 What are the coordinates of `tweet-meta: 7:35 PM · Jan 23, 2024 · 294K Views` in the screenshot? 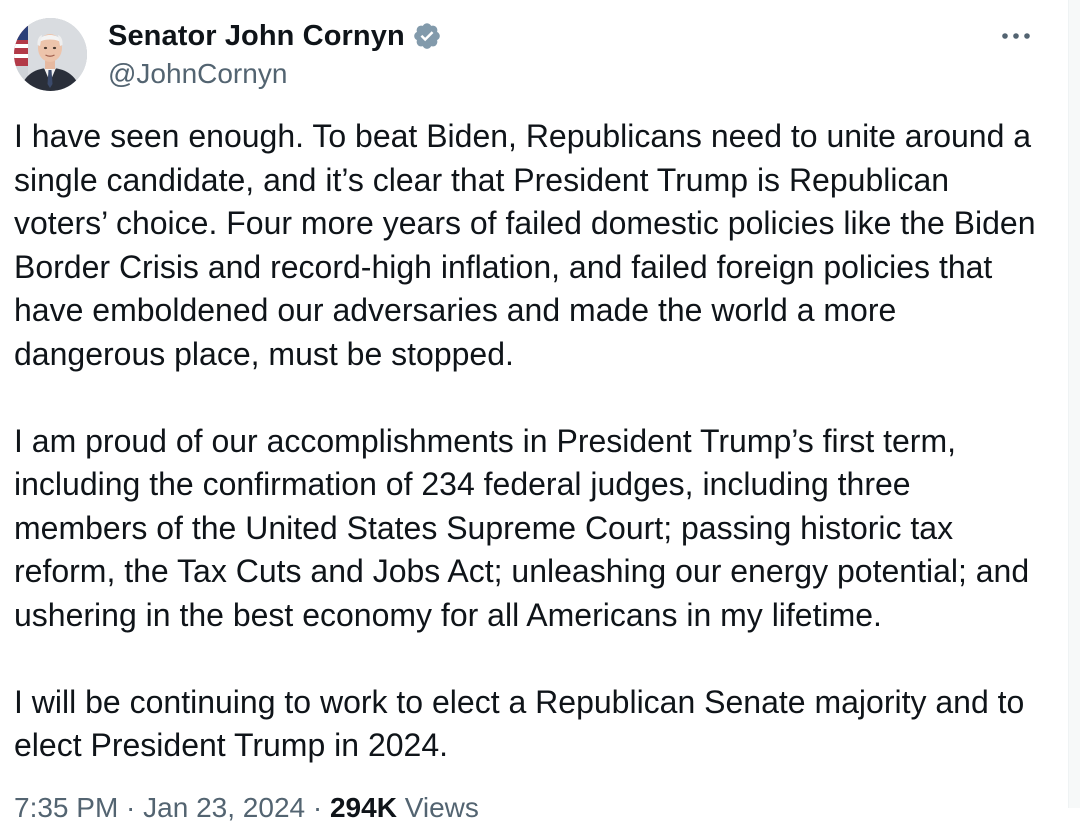 It's located at (246, 808).